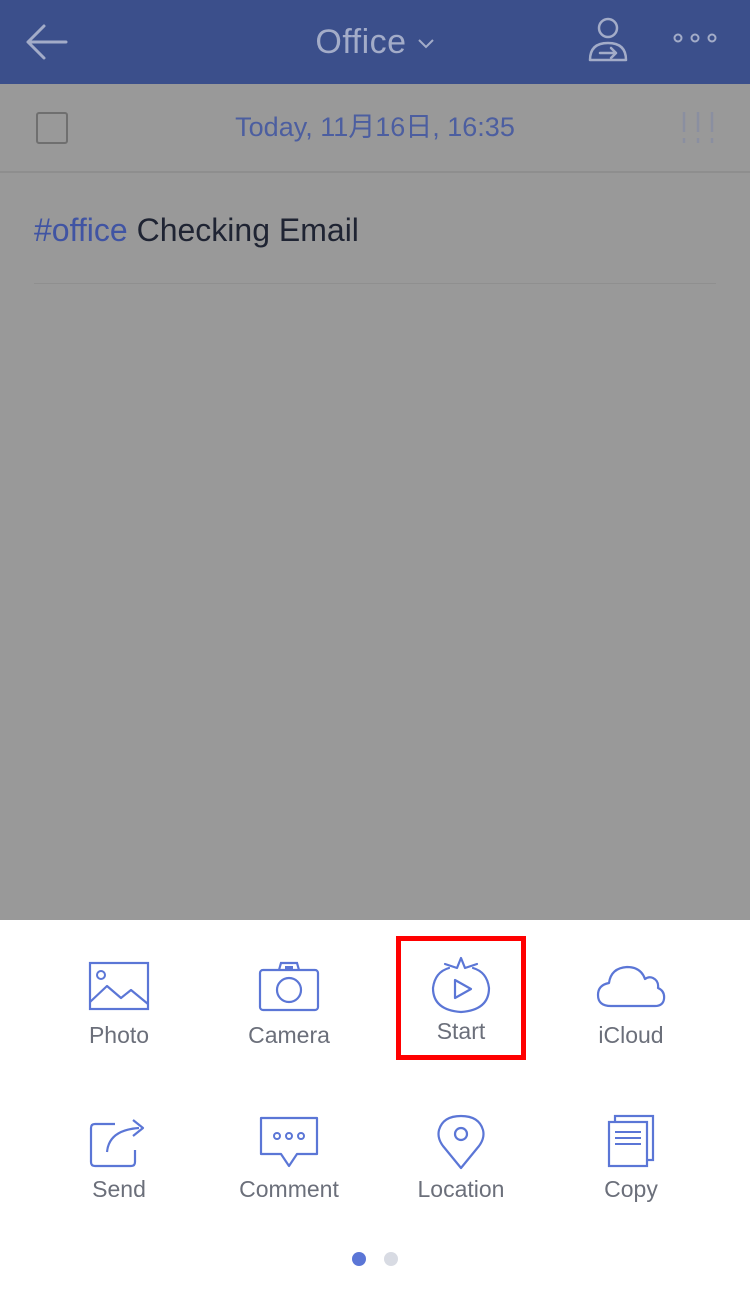 This screenshot has width=750, height=1290. Describe the element at coordinates (426, 44) in the screenshot. I see `chevron-down-icon` at that location.